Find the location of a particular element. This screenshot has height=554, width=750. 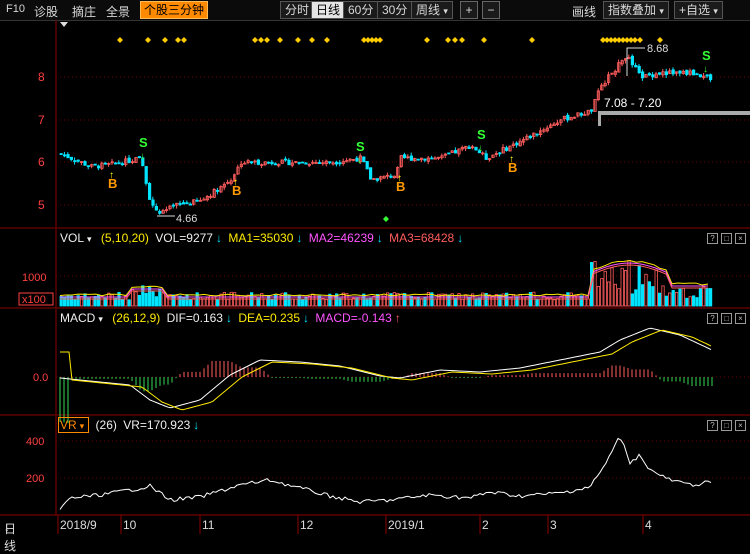

vol-value: VOL=9277 is located at coordinates (184, 238).